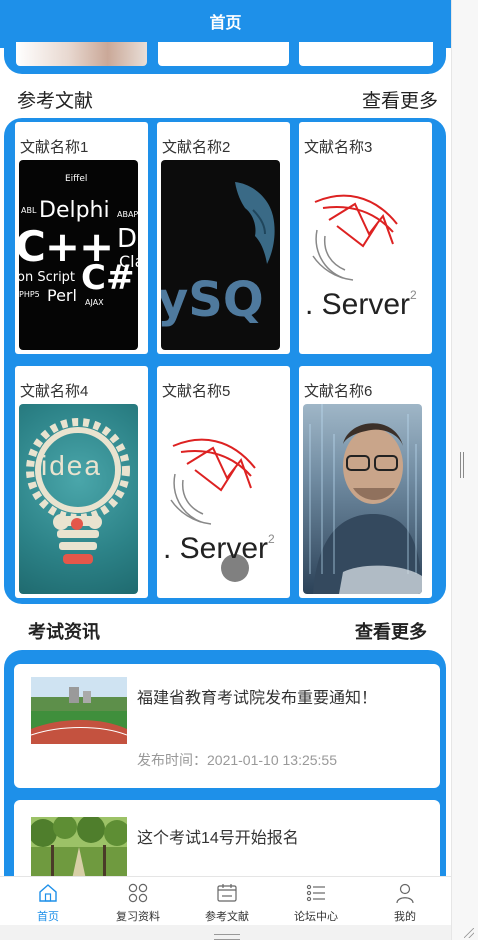 Image resolution: width=478 pixels, height=940 pixels. Describe the element at coordinates (391, 631) in the screenshot. I see `exam-more-link: 查看更多` at that location.